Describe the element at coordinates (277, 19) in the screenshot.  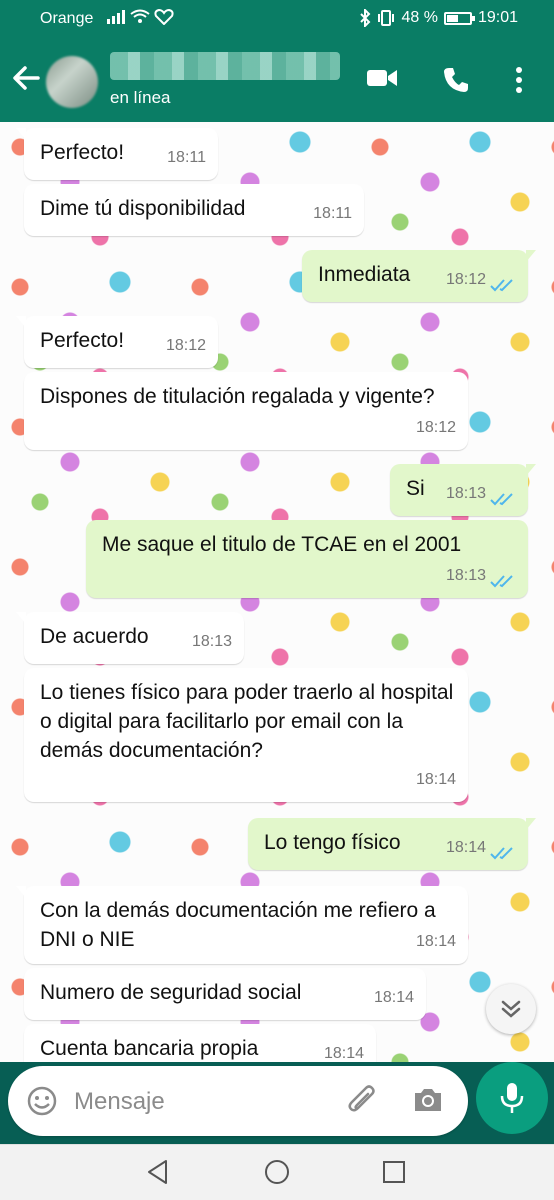
I see `status-bar: Orange 48 % 19:01` at that location.